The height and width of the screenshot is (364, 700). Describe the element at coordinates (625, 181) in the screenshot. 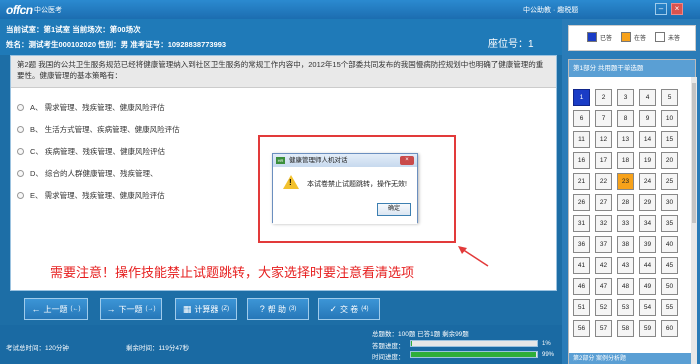

I see `question-number-cell: 23` at that location.